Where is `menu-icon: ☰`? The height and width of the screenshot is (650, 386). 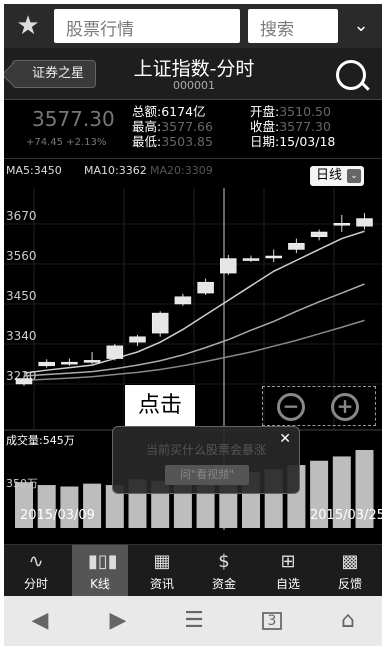 menu-icon: ☰ is located at coordinates (194, 621).